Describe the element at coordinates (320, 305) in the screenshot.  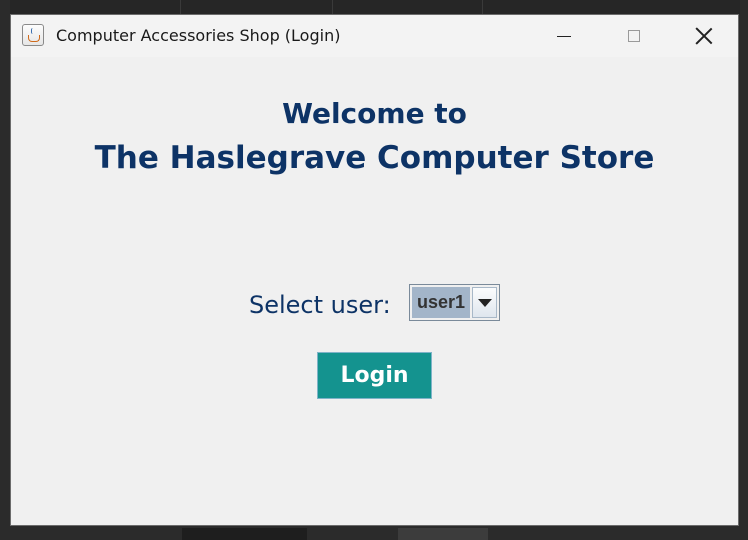
I see `select-user-label: Select user:` at that location.